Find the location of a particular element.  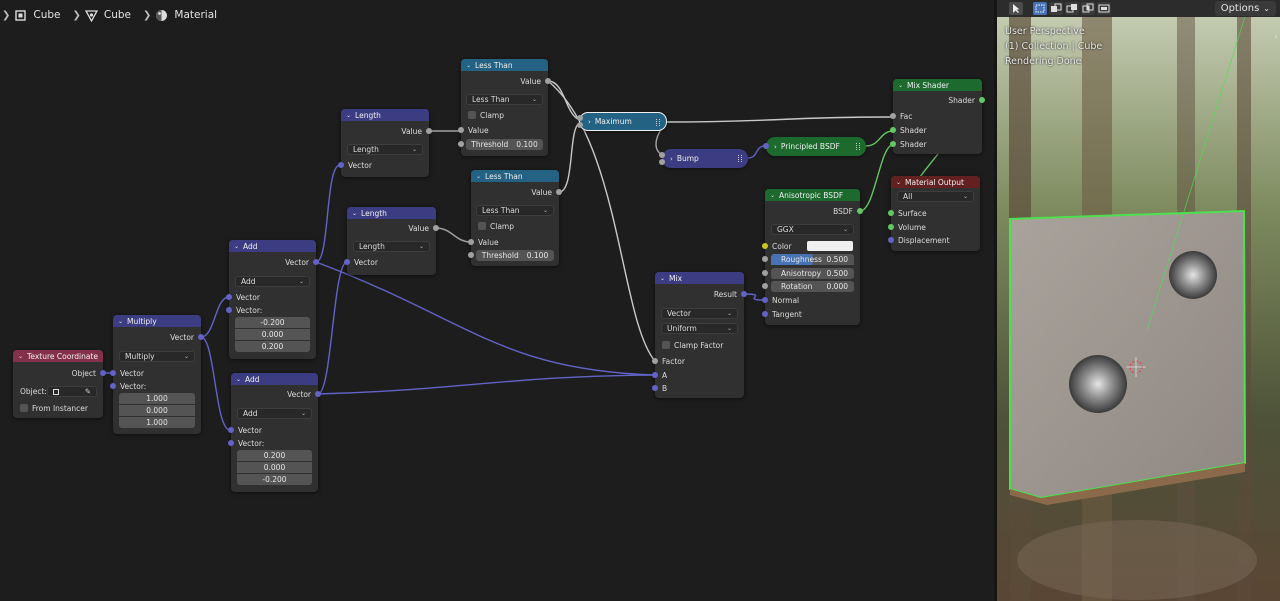

node-header: ⌄ Multiply is located at coordinates (157, 321).